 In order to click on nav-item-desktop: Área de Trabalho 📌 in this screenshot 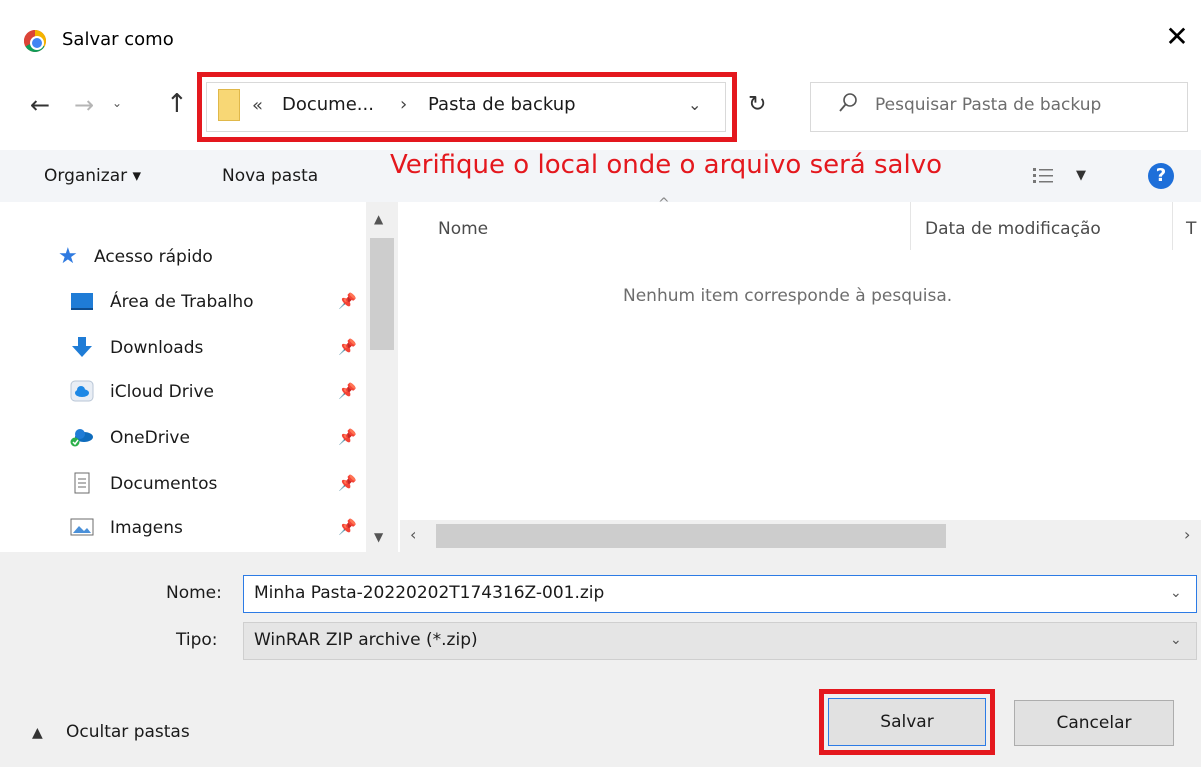, I will do `click(183, 302)`.